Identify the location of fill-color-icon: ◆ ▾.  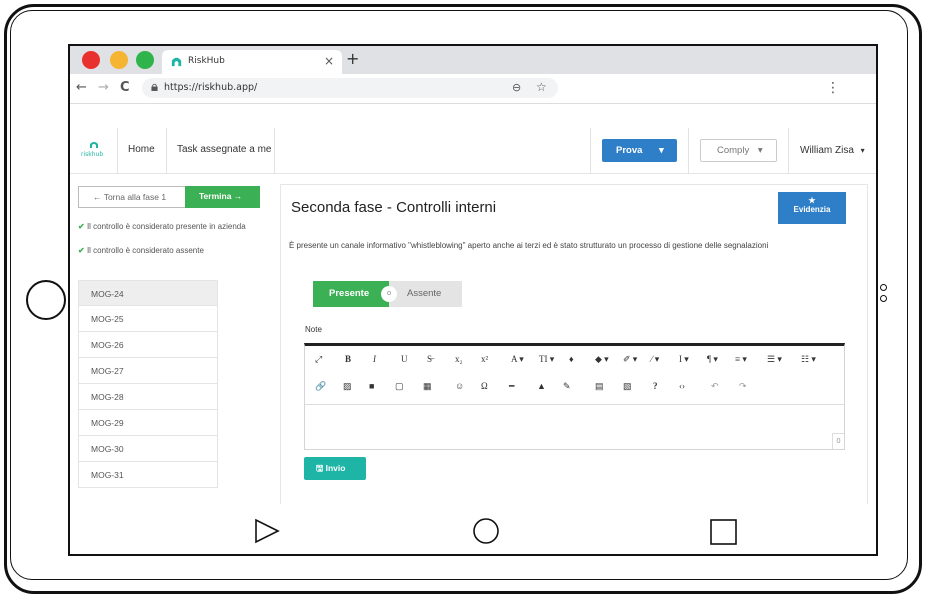
(602, 359).